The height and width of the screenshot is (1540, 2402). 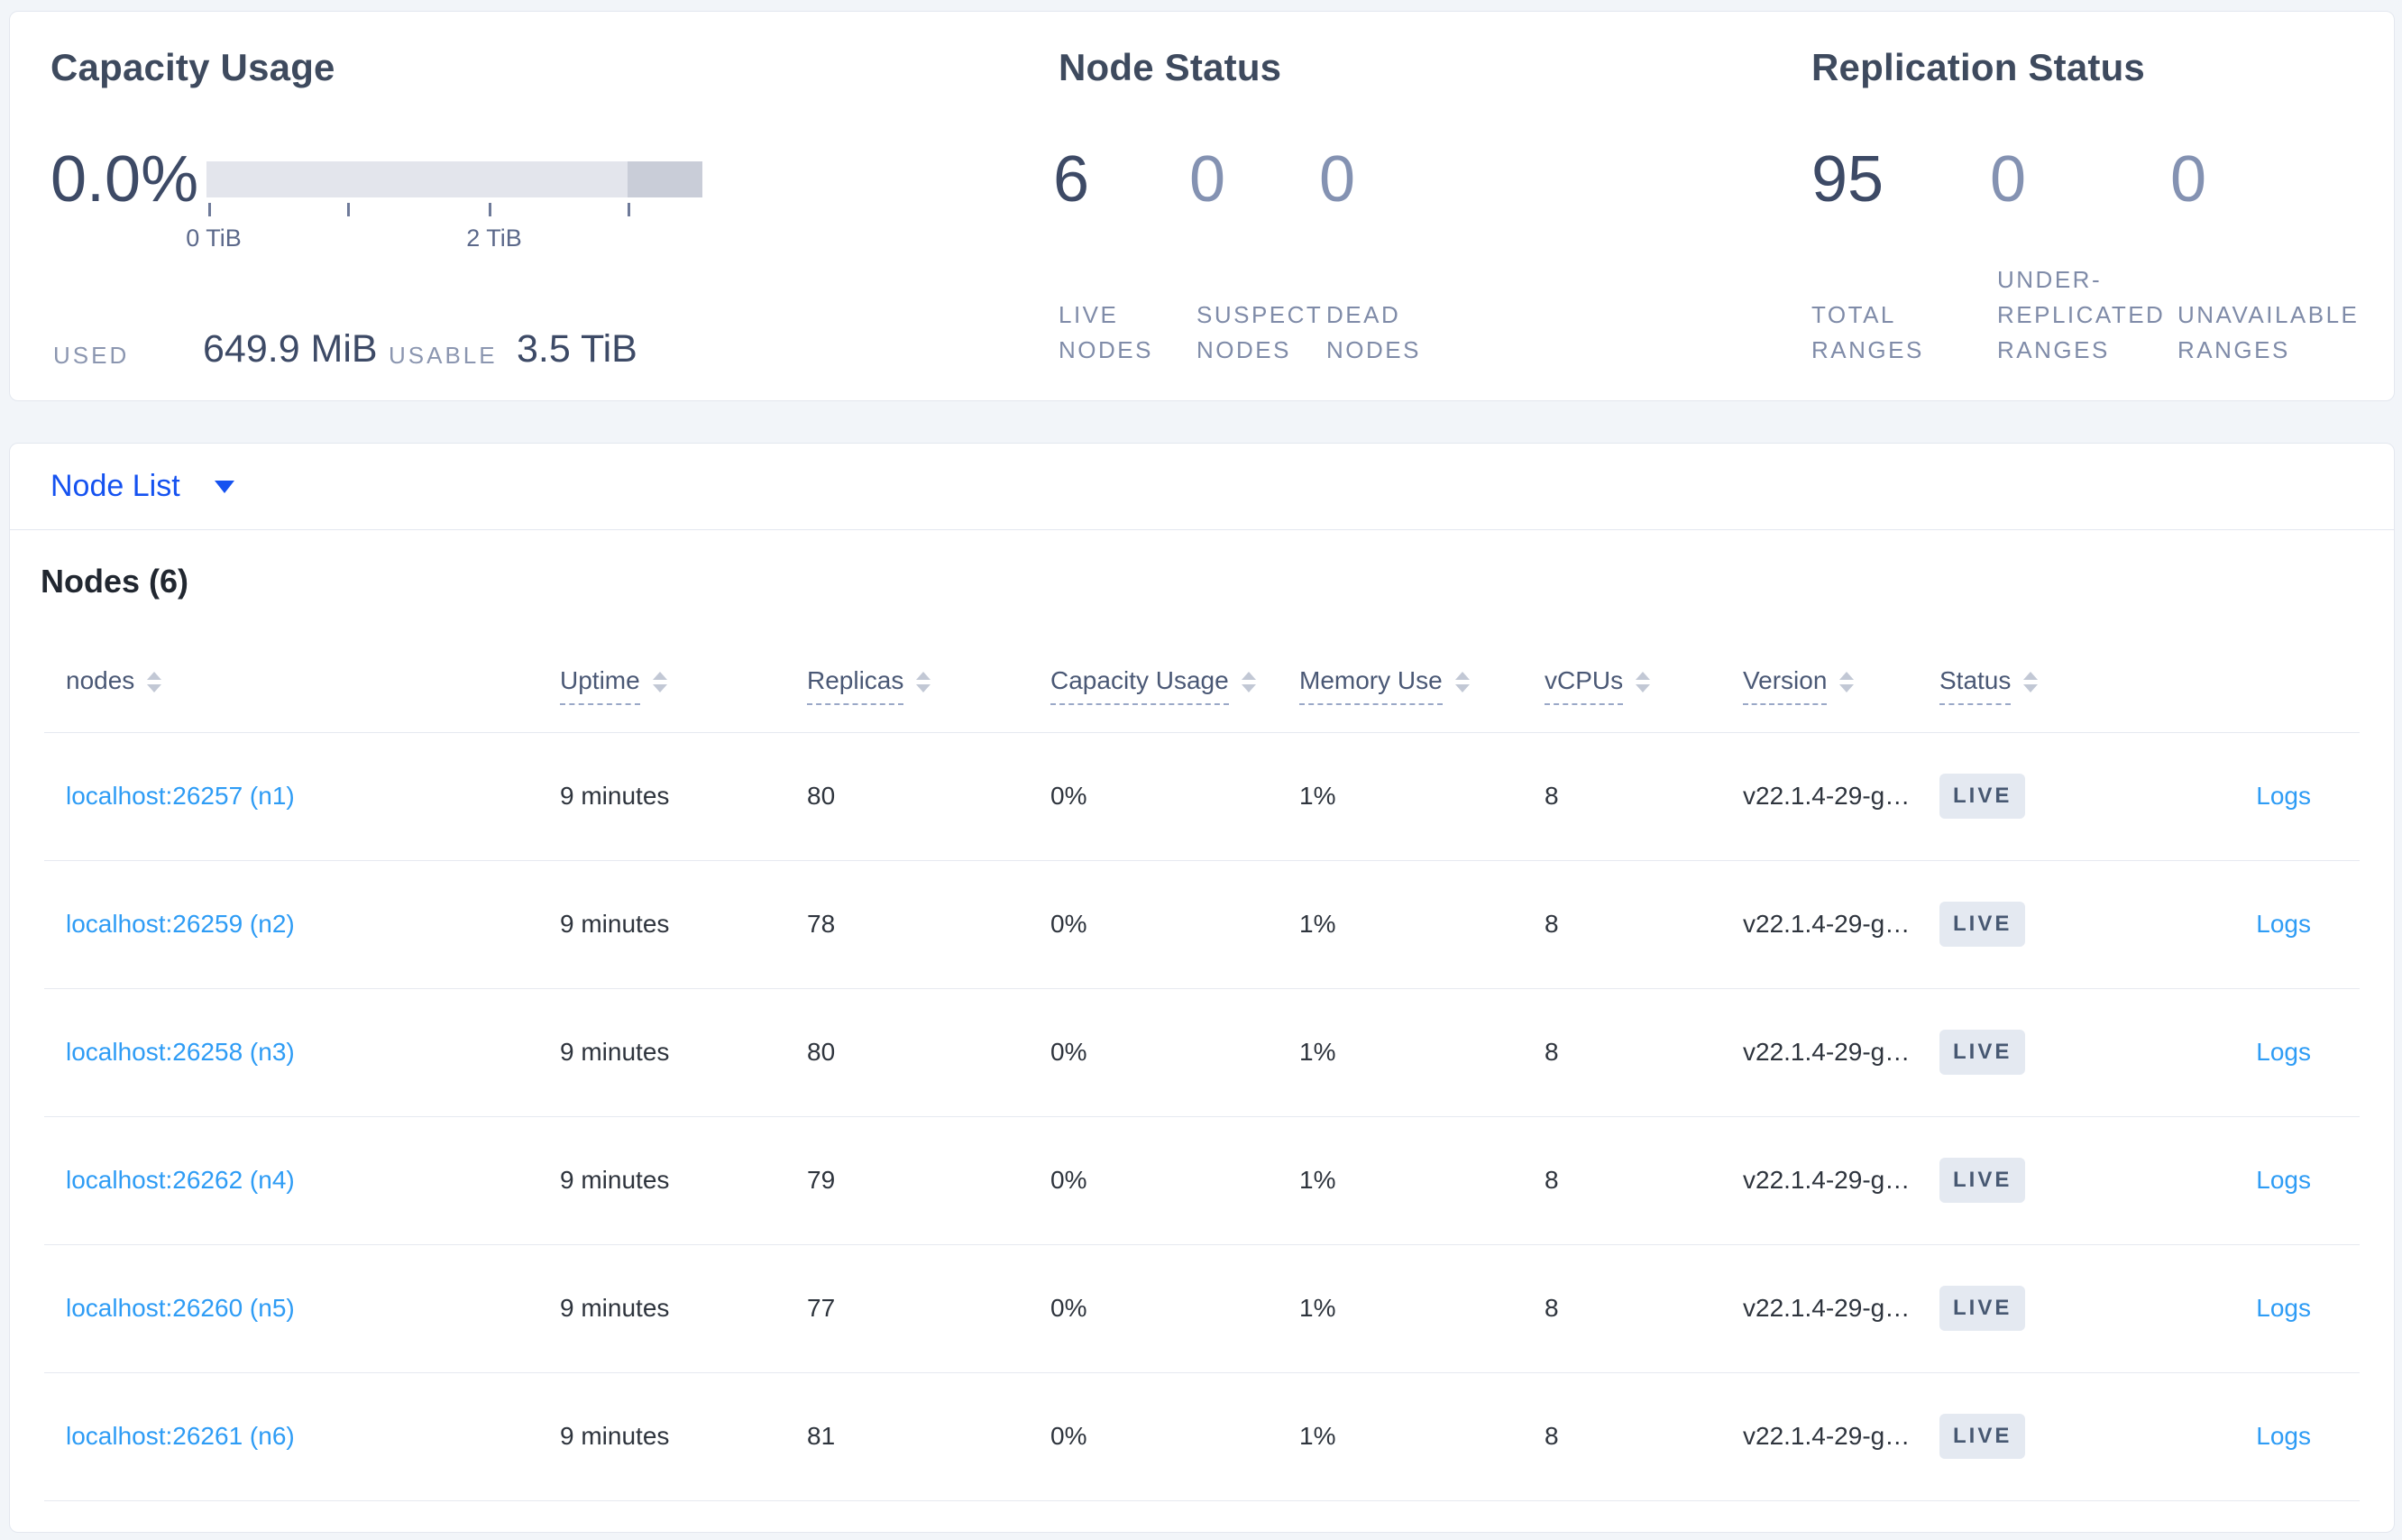 What do you see at coordinates (209, 210) in the screenshot?
I see `capacity-axis-tick` at bounding box center [209, 210].